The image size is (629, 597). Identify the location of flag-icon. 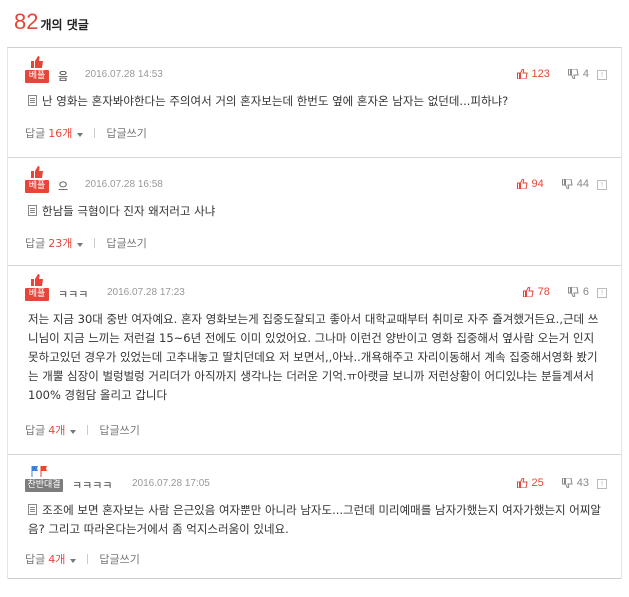
(39, 471).